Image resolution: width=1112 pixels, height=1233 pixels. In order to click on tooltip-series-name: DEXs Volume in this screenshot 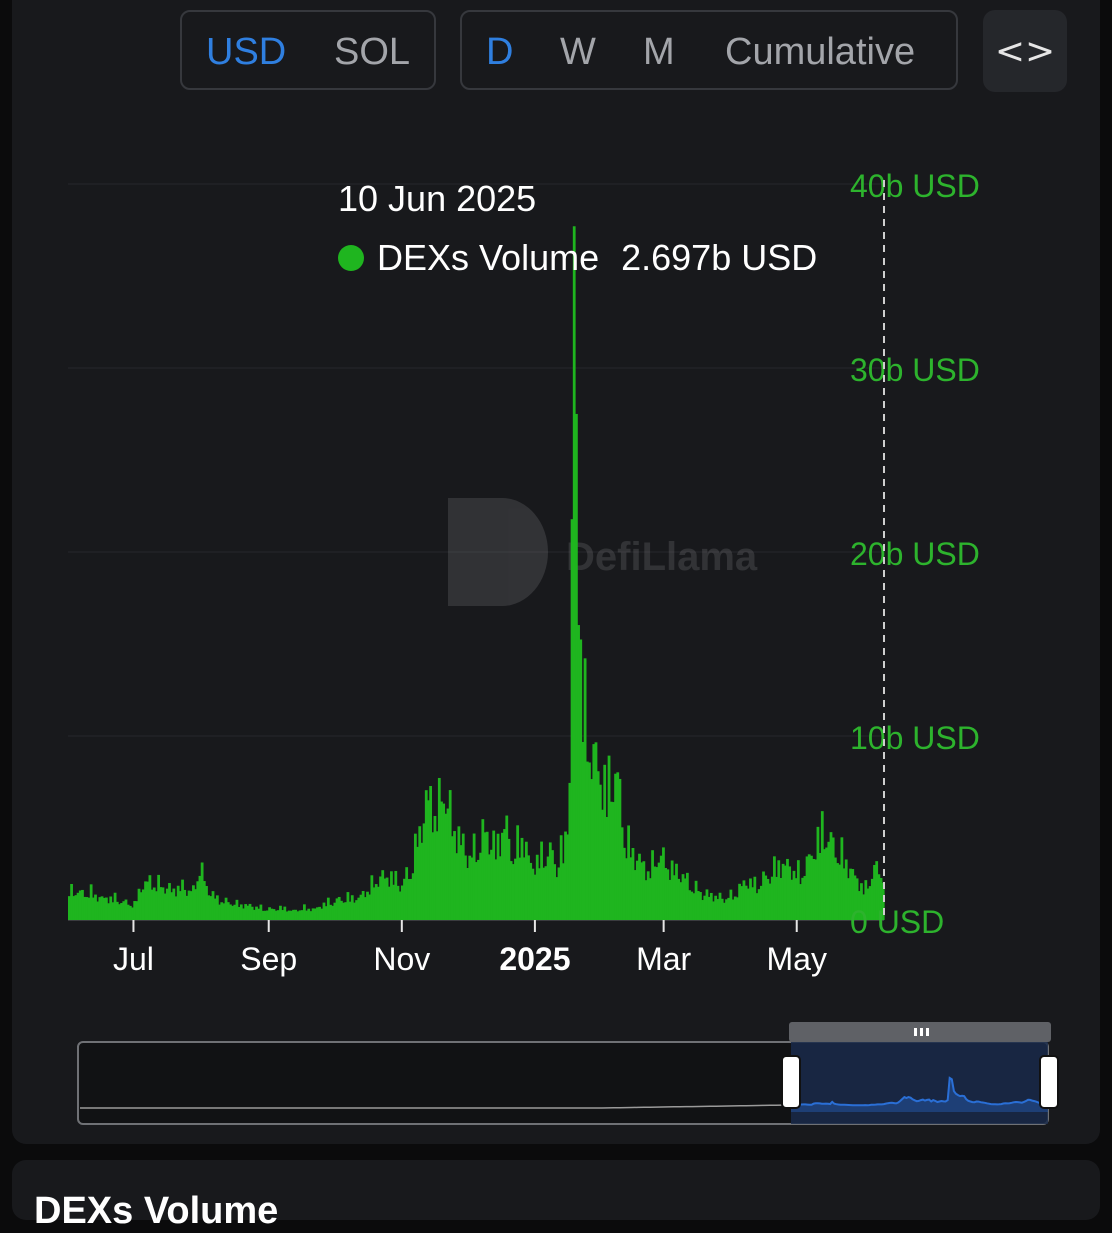, I will do `click(488, 257)`.